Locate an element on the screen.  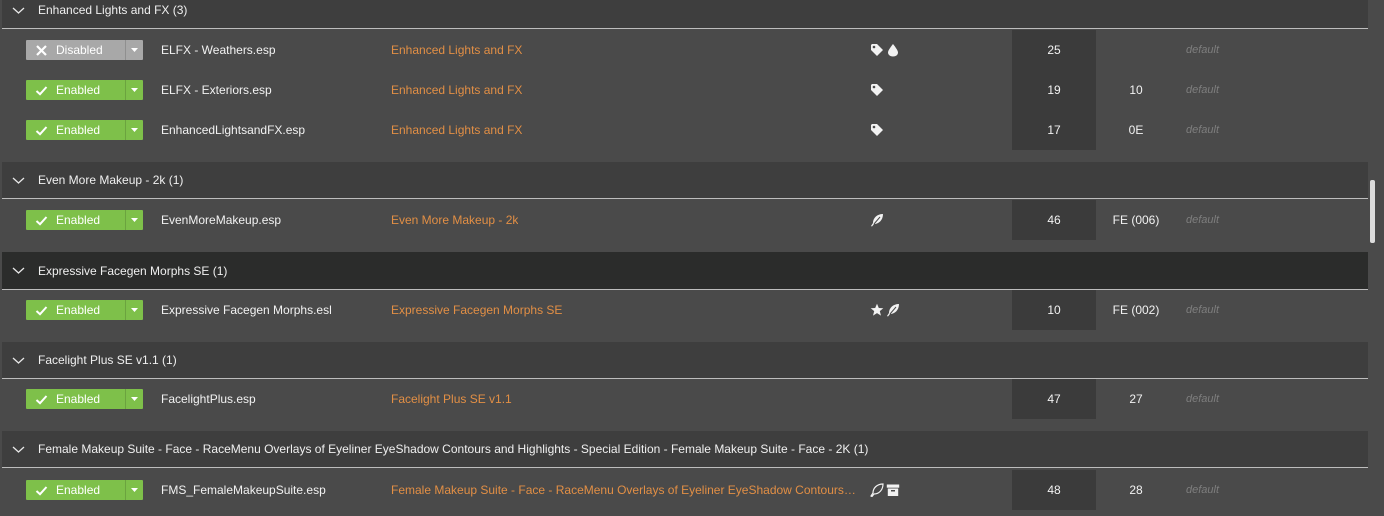
status-dropdown: Disabled is located at coordinates (84, 50).